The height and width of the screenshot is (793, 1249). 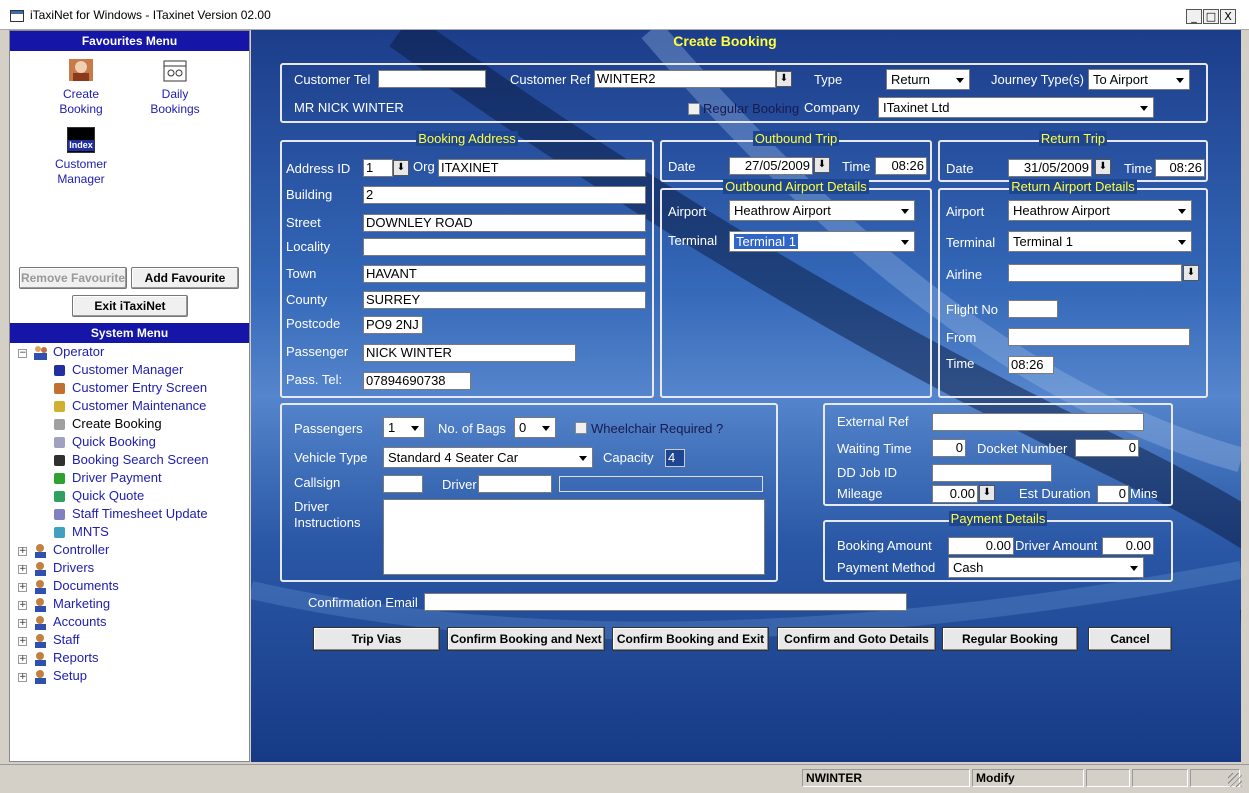 I want to click on driver-amount-input: 0.00, so click(x=1128, y=546).